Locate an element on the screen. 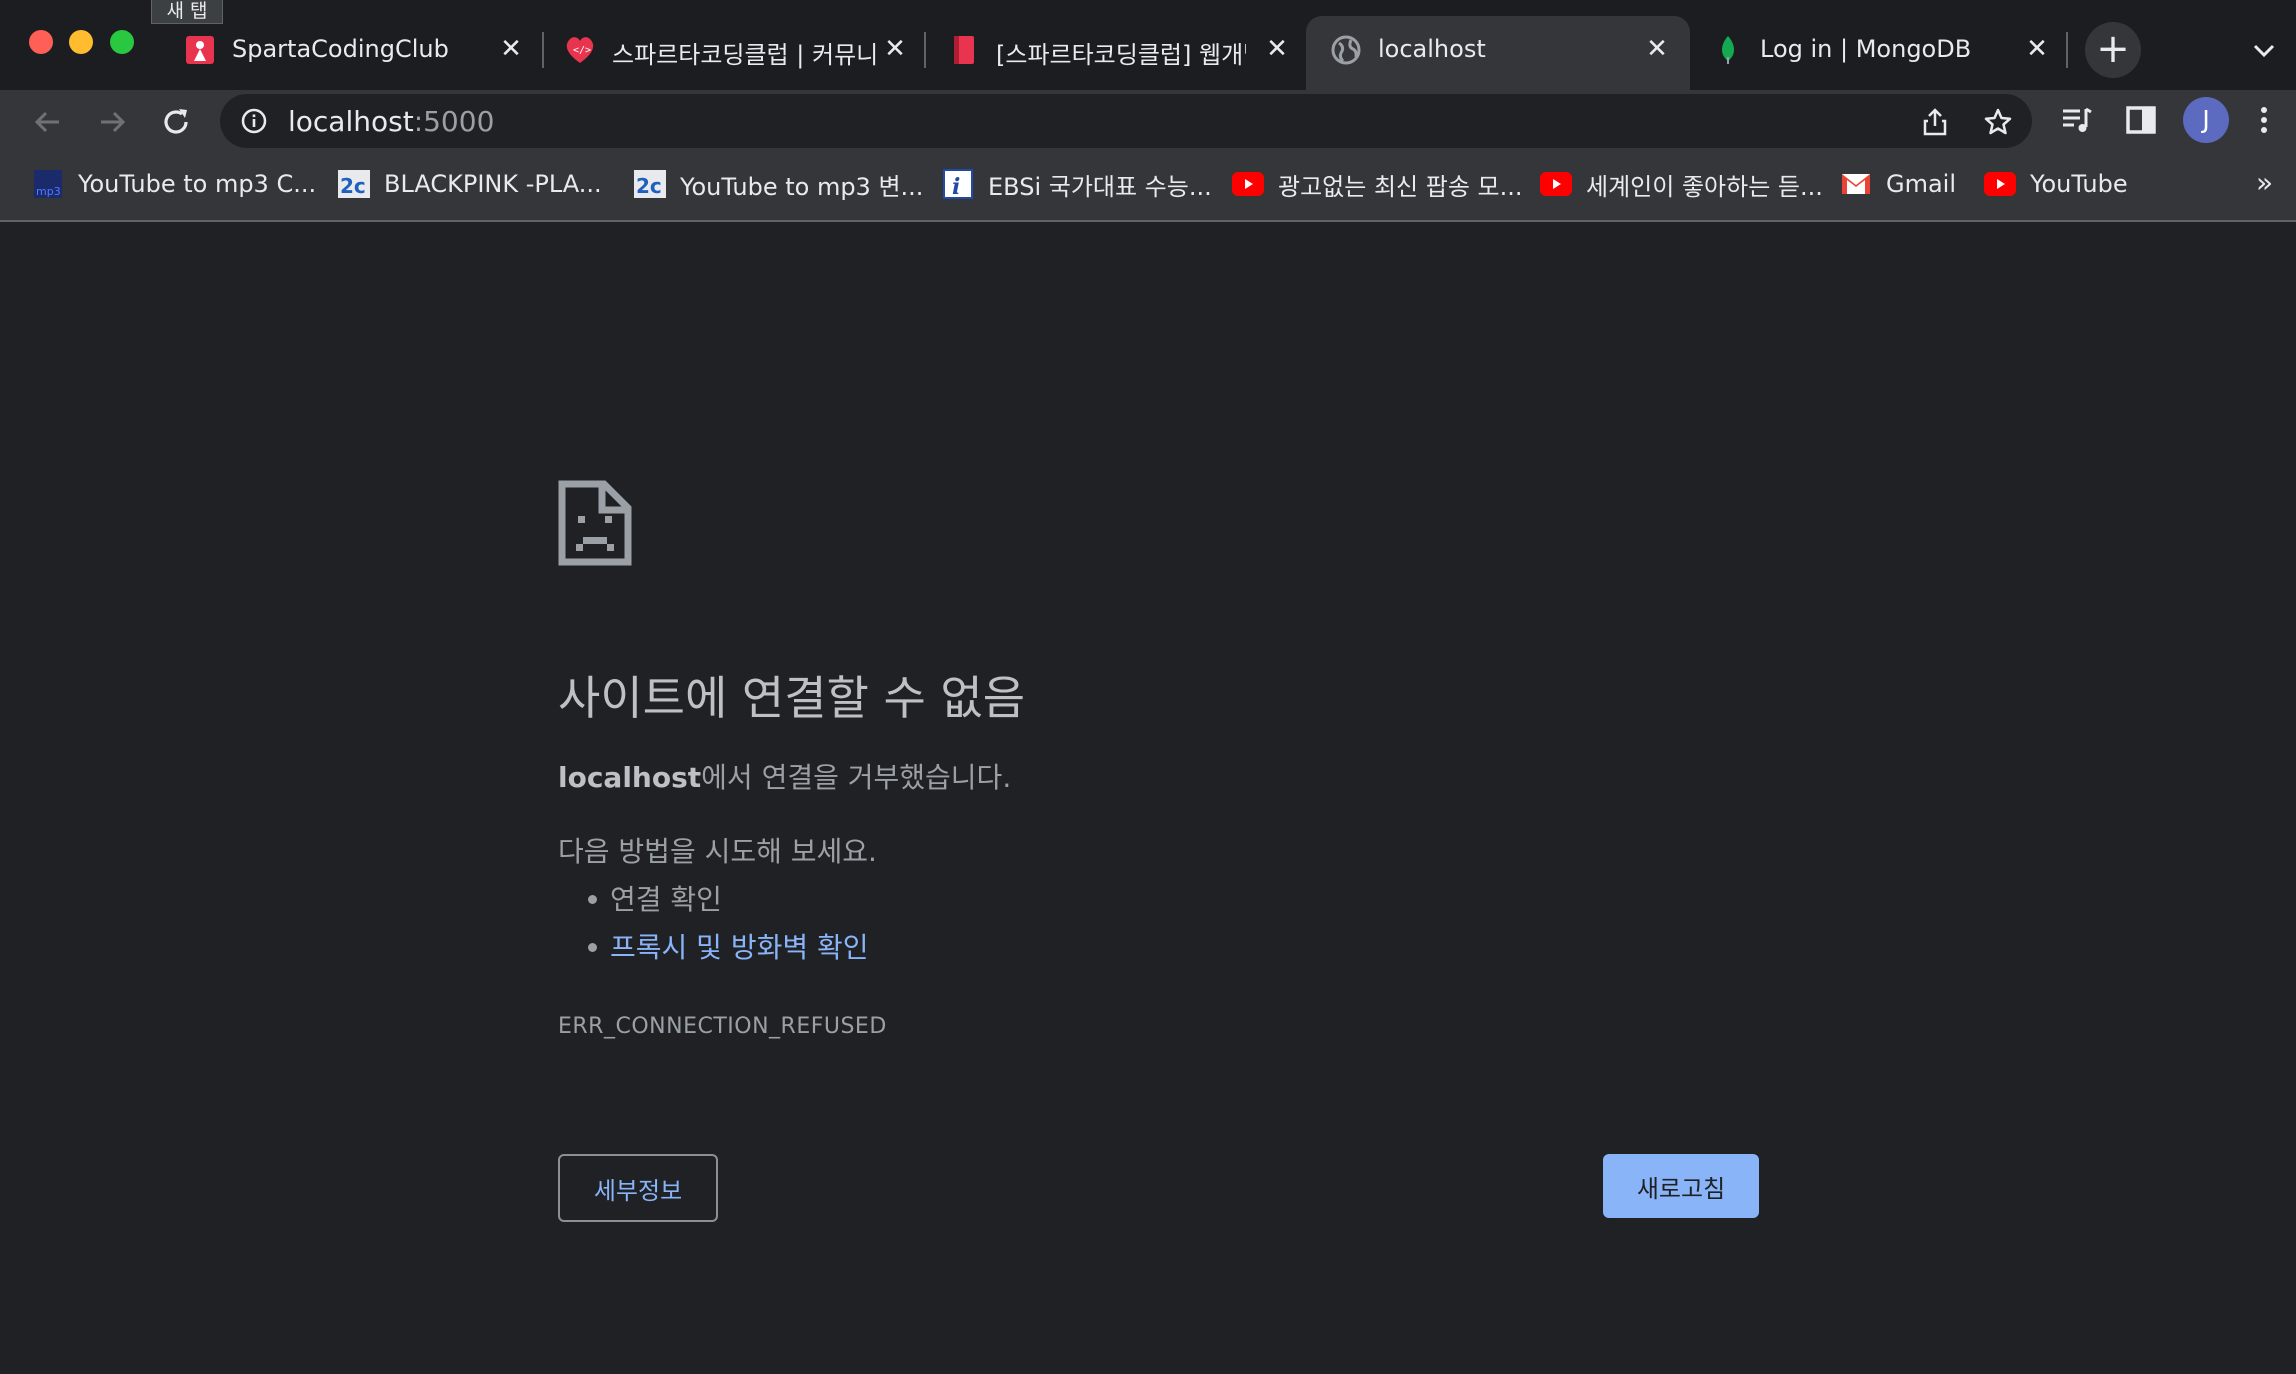  tab-title: SpartaCodingClub is located at coordinates (340, 49).